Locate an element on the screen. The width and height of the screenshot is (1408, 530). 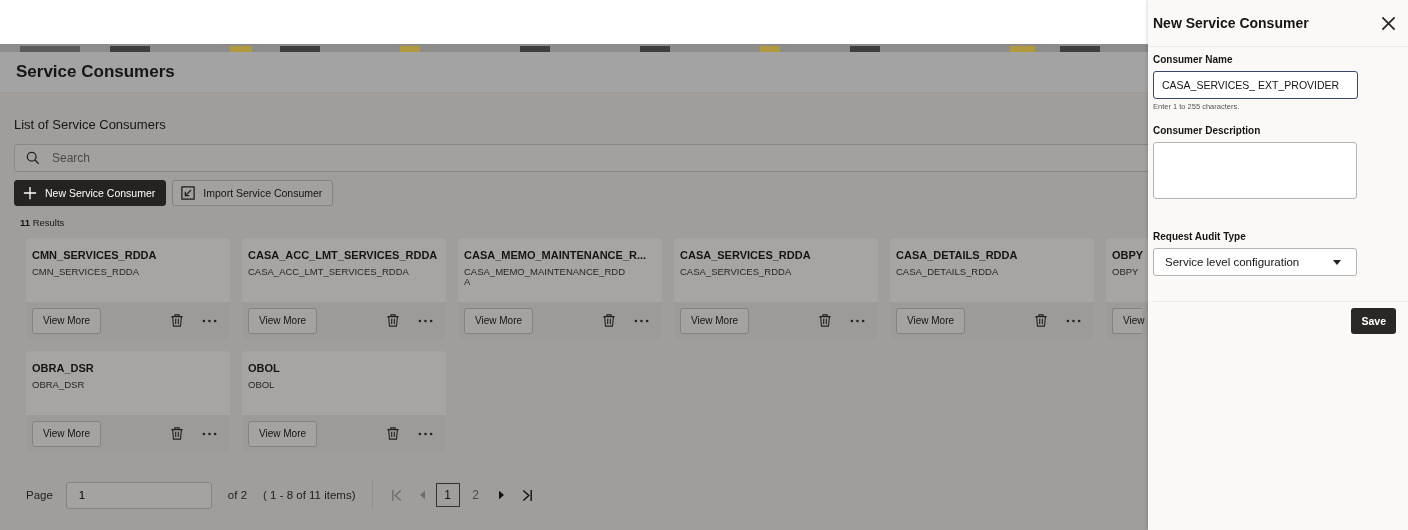
card-description: OBOL is located at coordinates (262, 385).